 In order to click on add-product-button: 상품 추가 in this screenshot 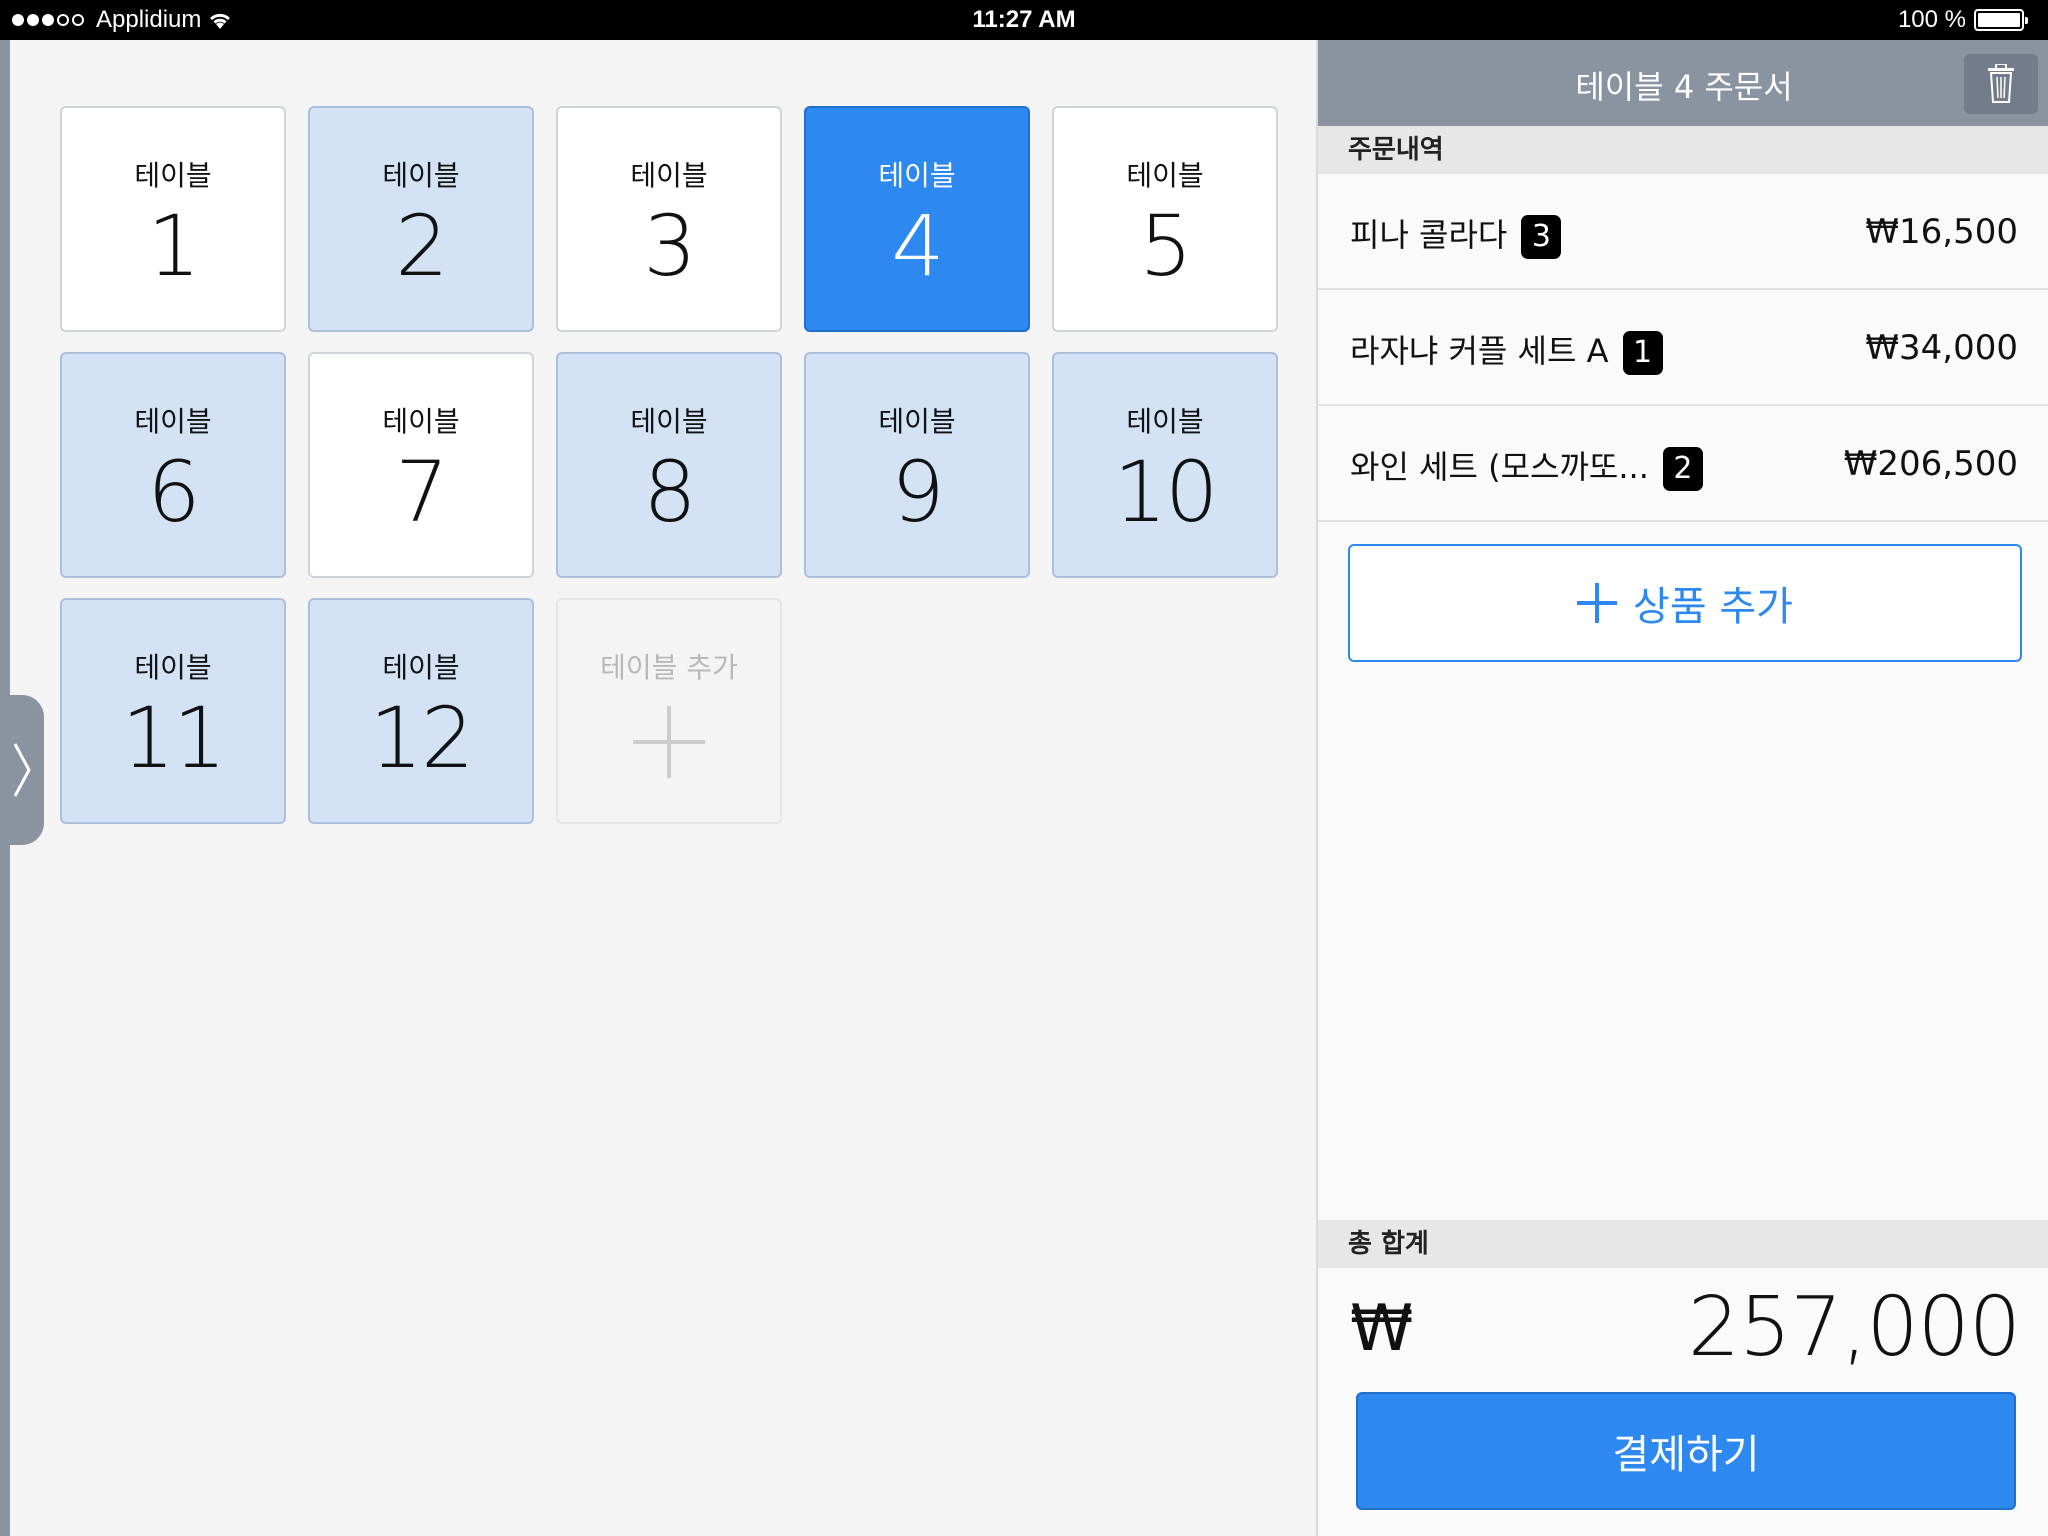, I will do `click(1685, 603)`.